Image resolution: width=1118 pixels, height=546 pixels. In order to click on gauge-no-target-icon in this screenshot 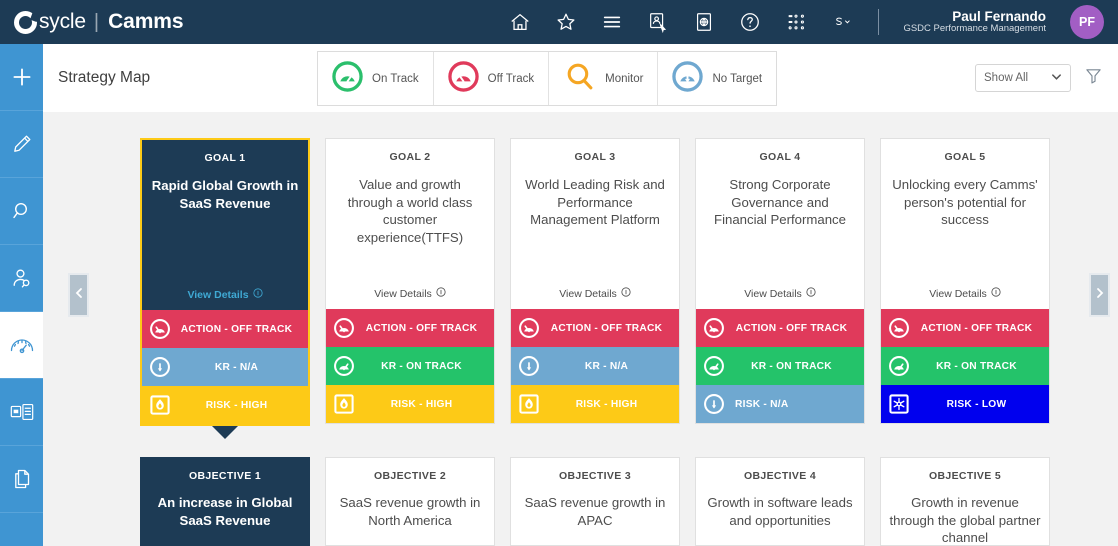, I will do `click(160, 367)`.